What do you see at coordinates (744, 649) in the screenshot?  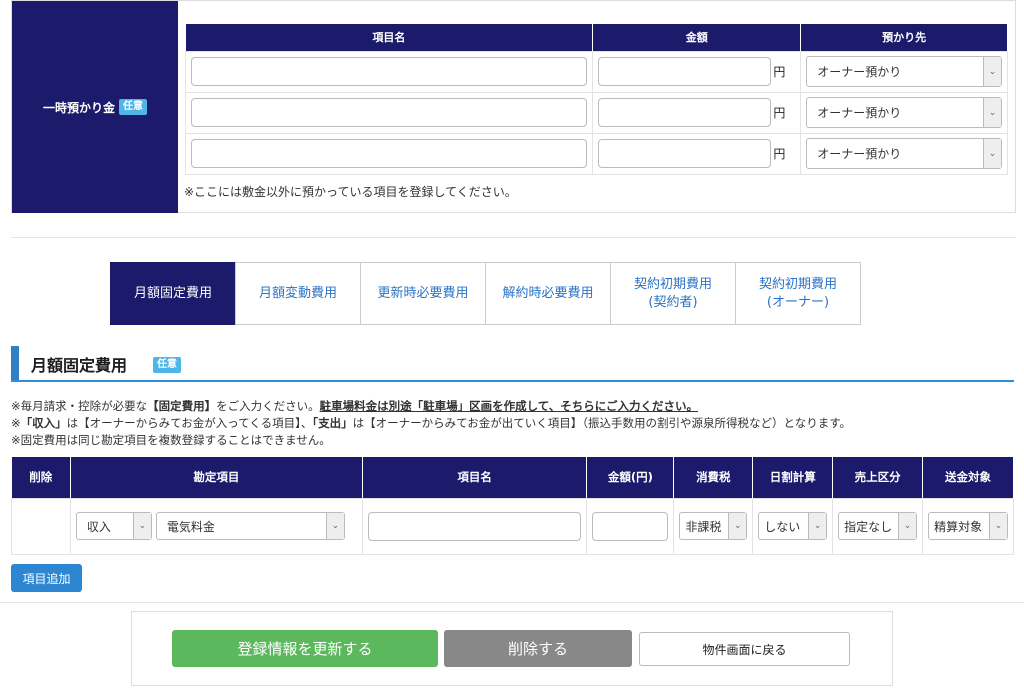 I see `back-to-property-button: 物件画面に戻る` at bounding box center [744, 649].